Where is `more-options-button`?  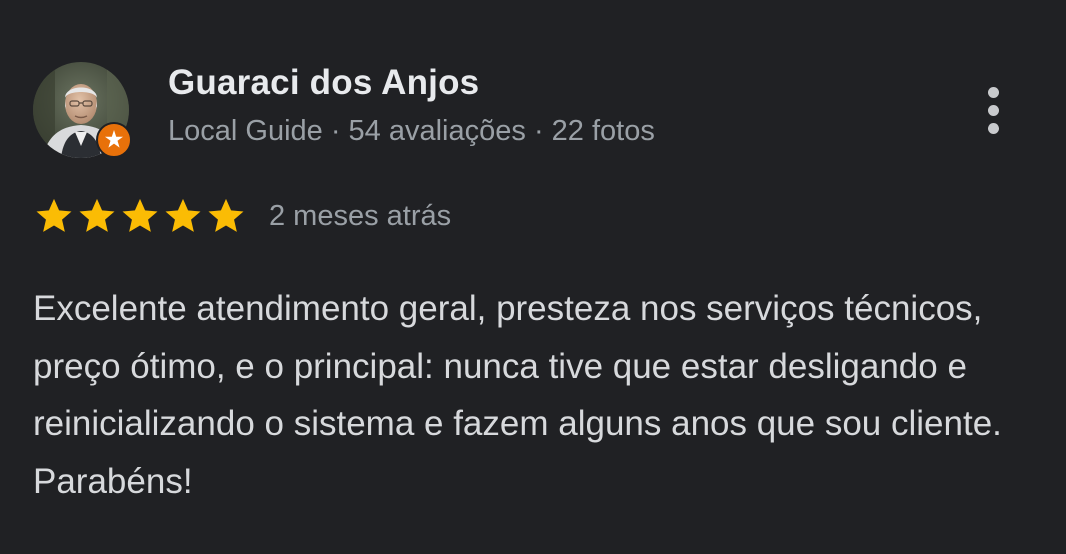 more-options-button is located at coordinates (993, 110).